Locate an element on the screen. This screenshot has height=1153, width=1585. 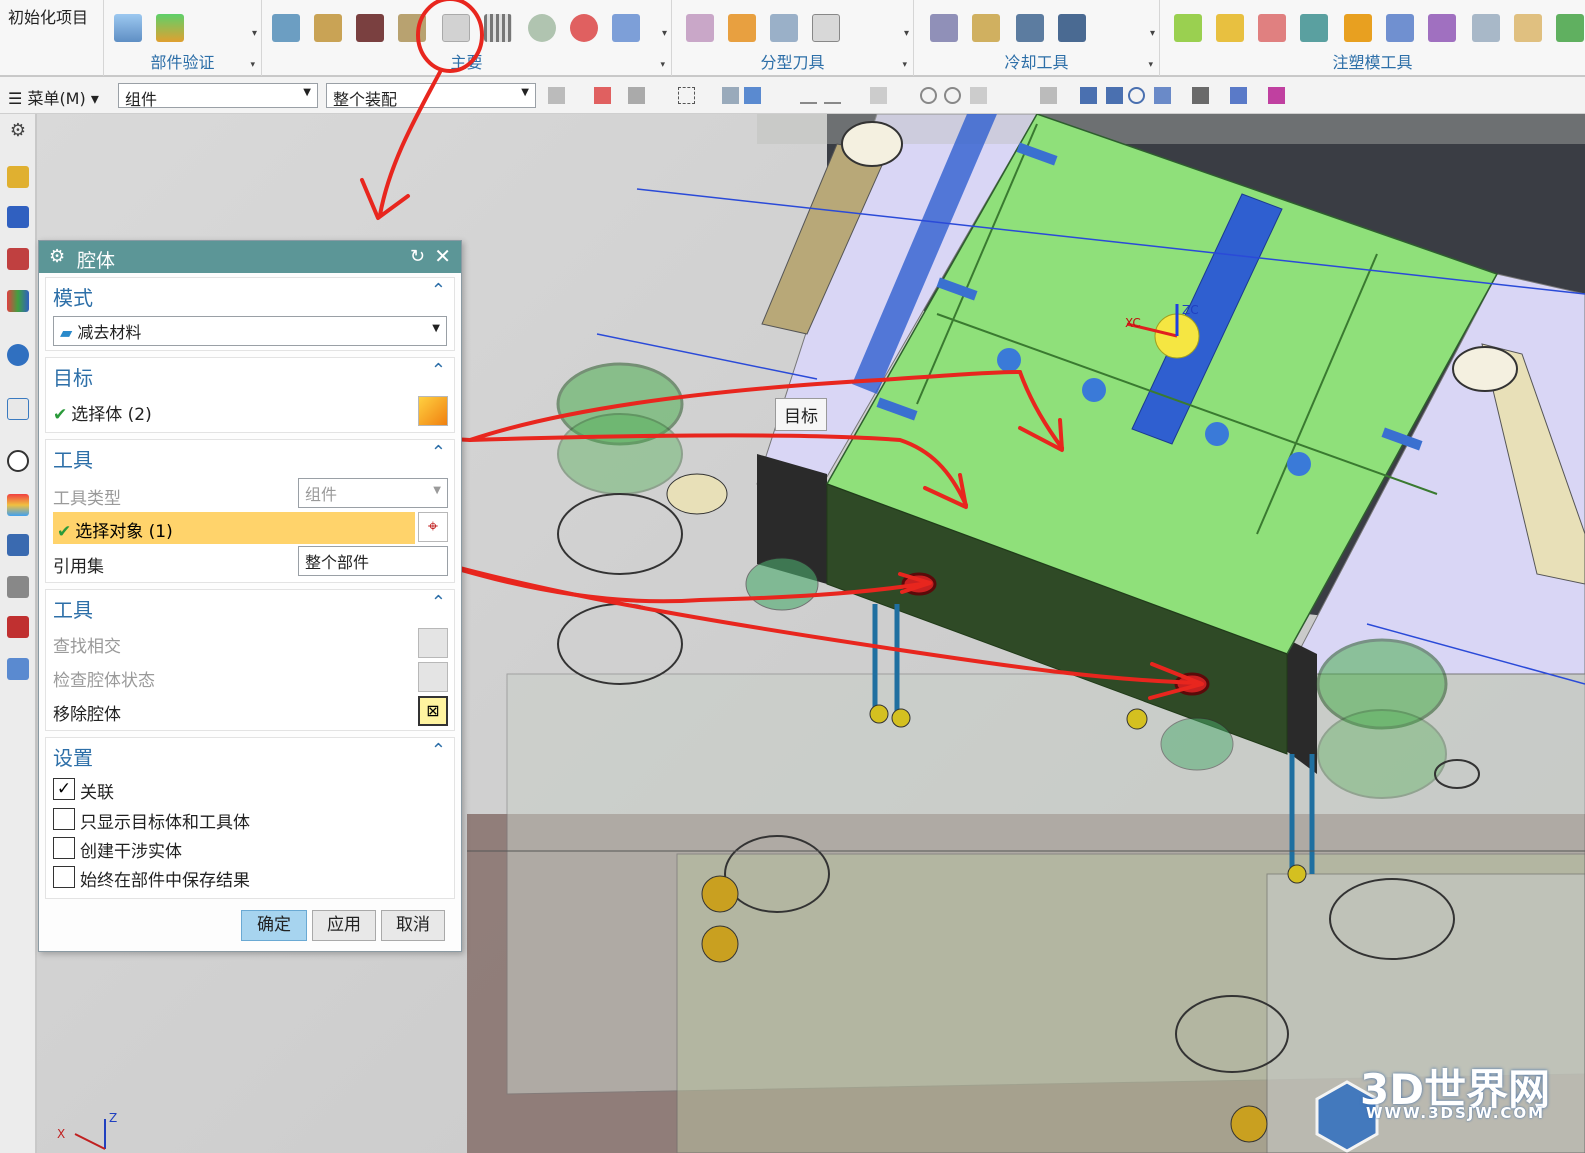
create-interference-label: 创建干涉实体 is located at coordinates (131, 852).